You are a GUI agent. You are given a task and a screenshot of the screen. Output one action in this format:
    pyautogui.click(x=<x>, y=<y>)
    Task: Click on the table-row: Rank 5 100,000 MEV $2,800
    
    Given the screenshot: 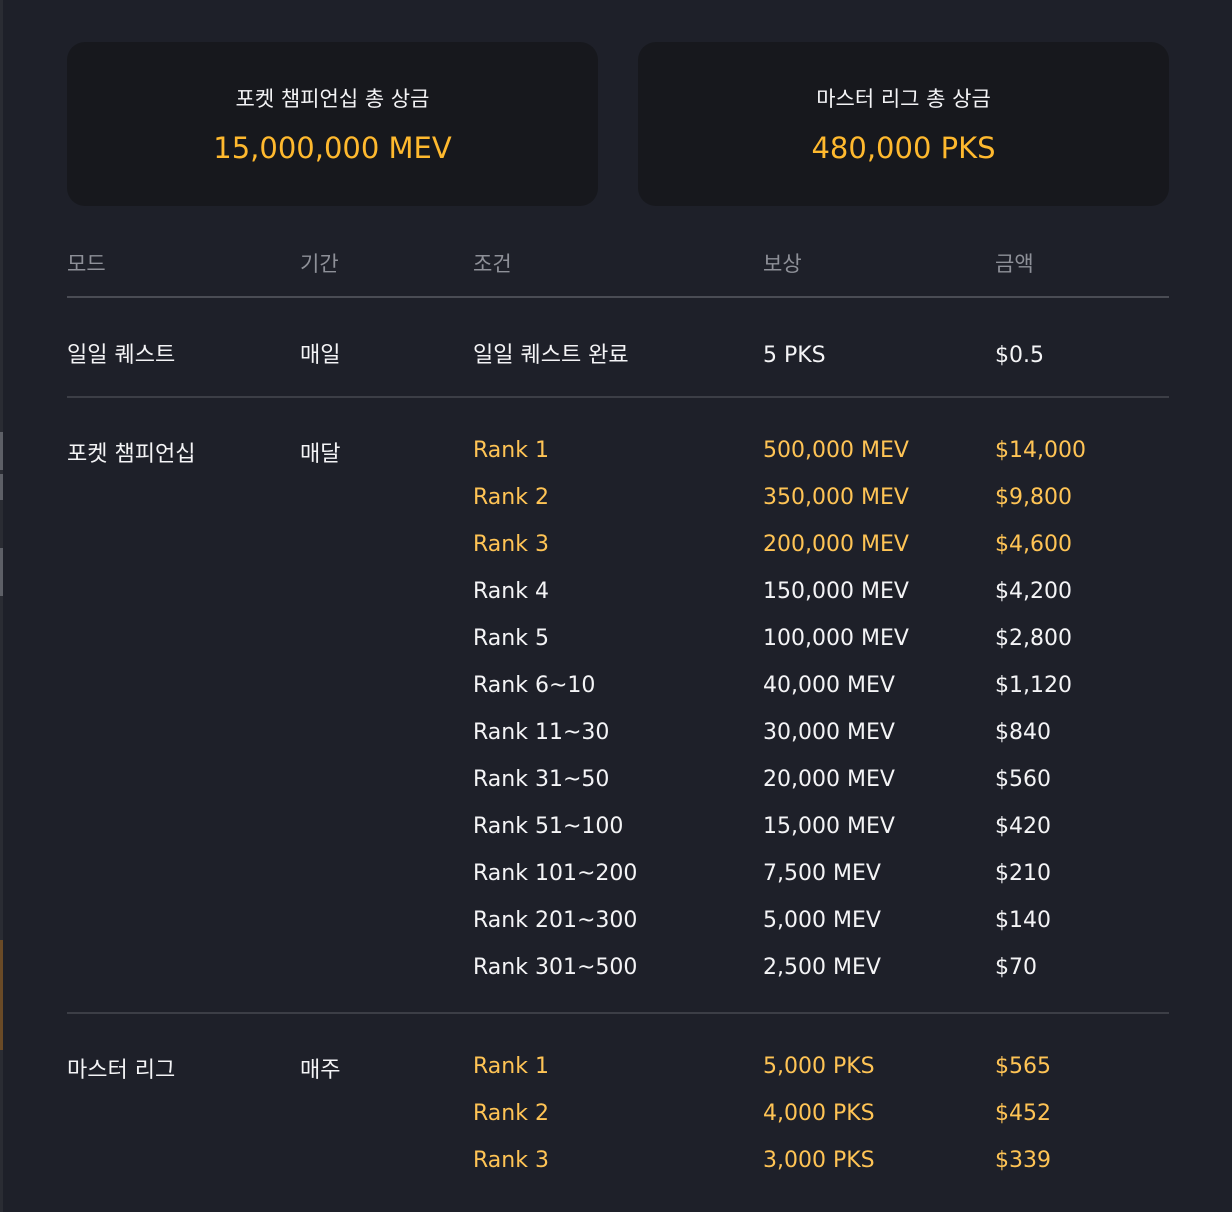 What is the action you would take?
    pyautogui.click(x=618, y=639)
    